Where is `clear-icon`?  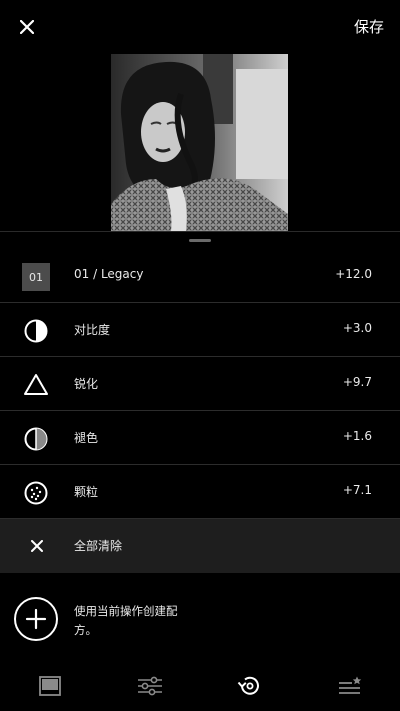
clear-icon is located at coordinates (37, 546).